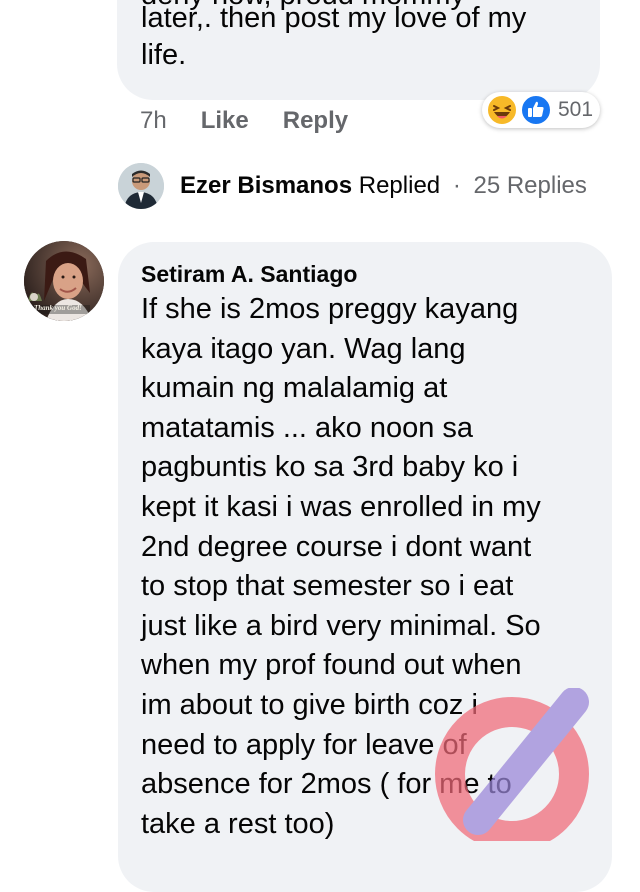 The width and height of the screenshot is (640, 892). I want to click on comment-line: when my prof found out when, so click(331, 665).